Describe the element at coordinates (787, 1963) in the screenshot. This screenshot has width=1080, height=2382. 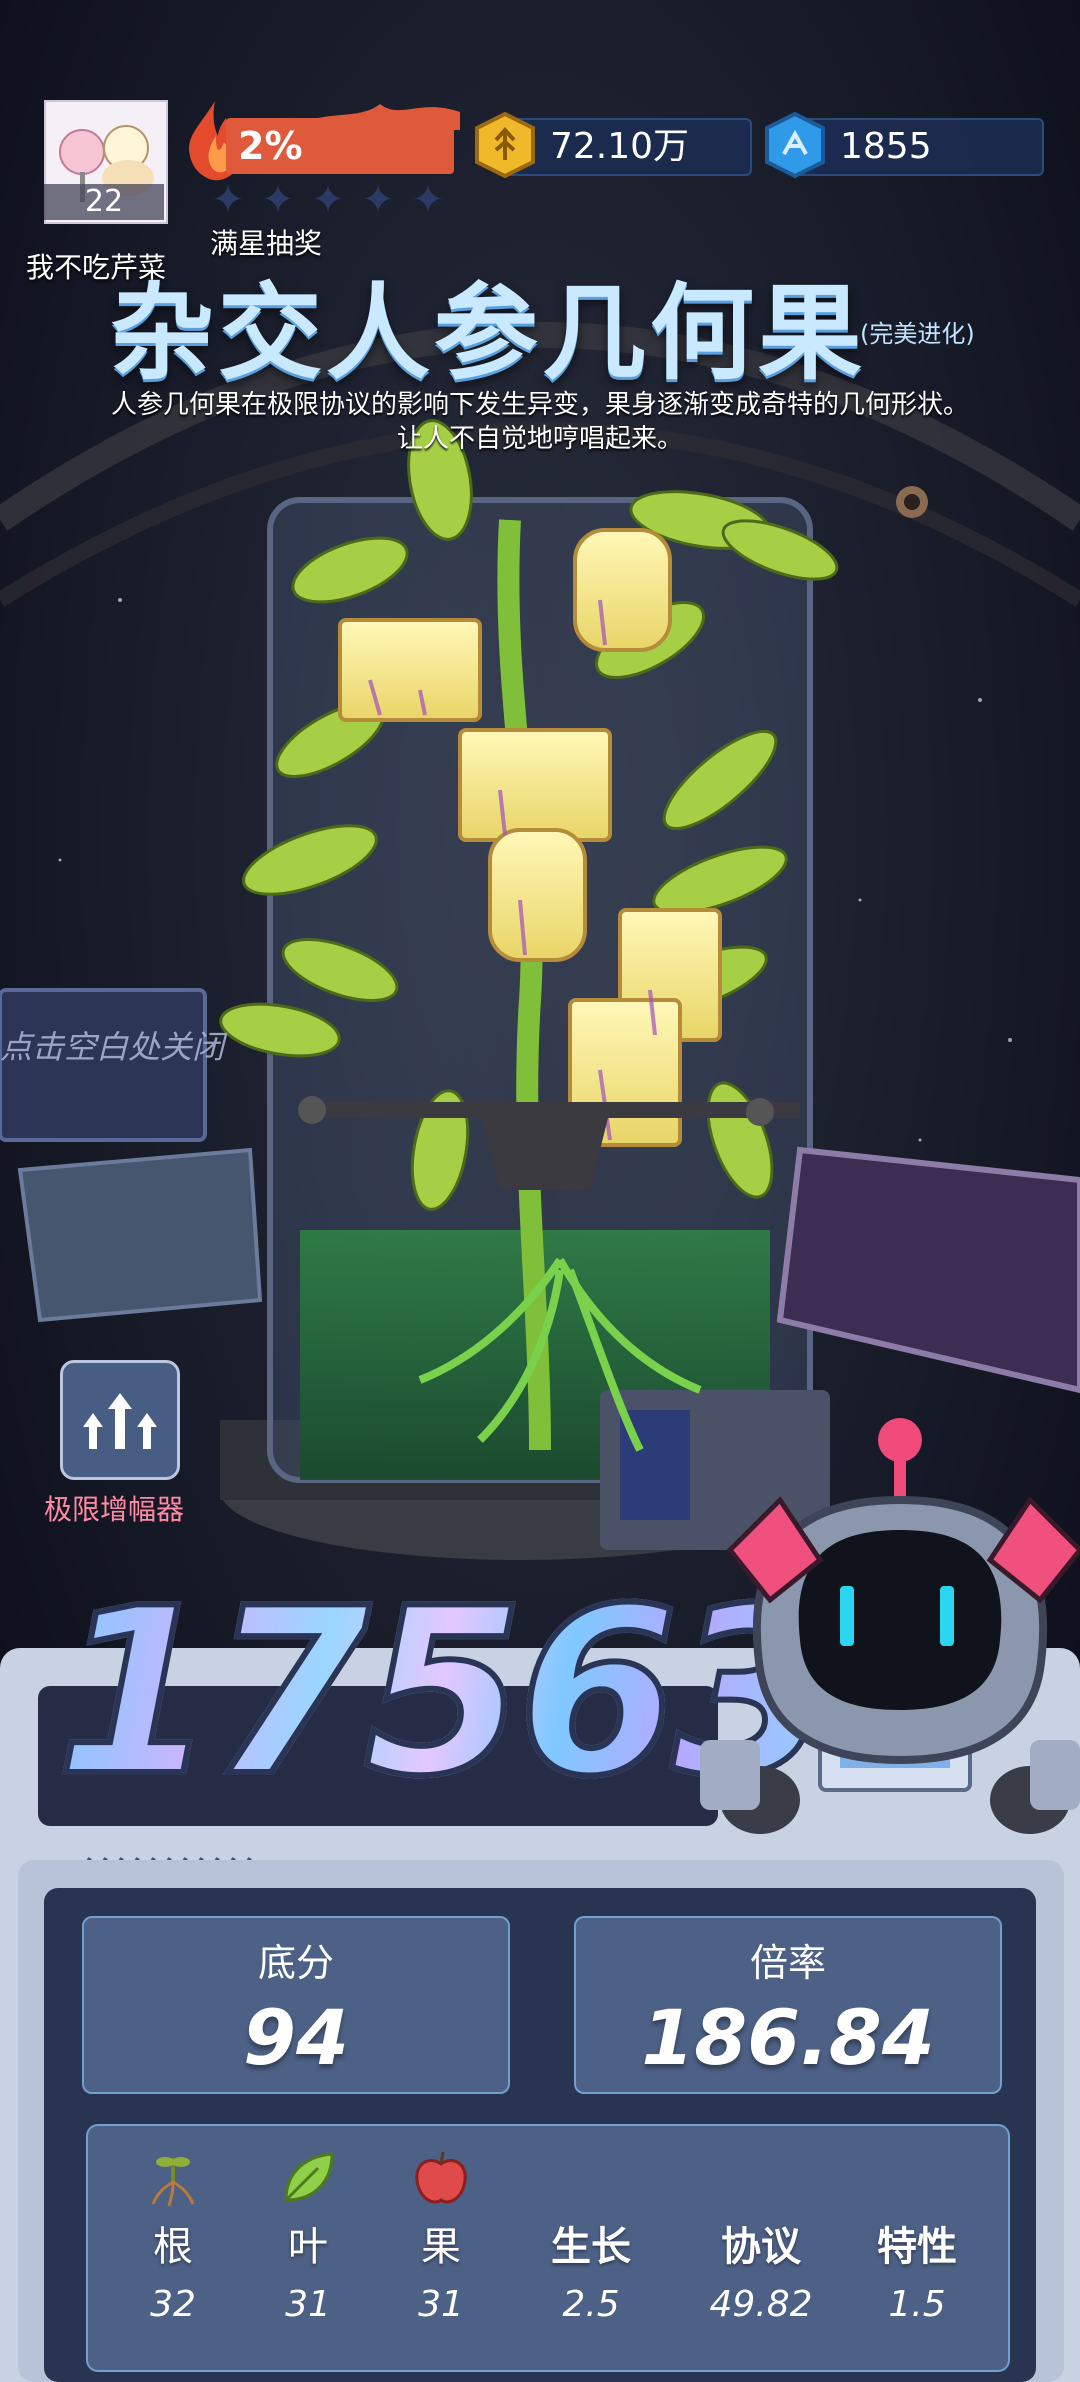
I see `multiplier-label: 倍率` at that location.